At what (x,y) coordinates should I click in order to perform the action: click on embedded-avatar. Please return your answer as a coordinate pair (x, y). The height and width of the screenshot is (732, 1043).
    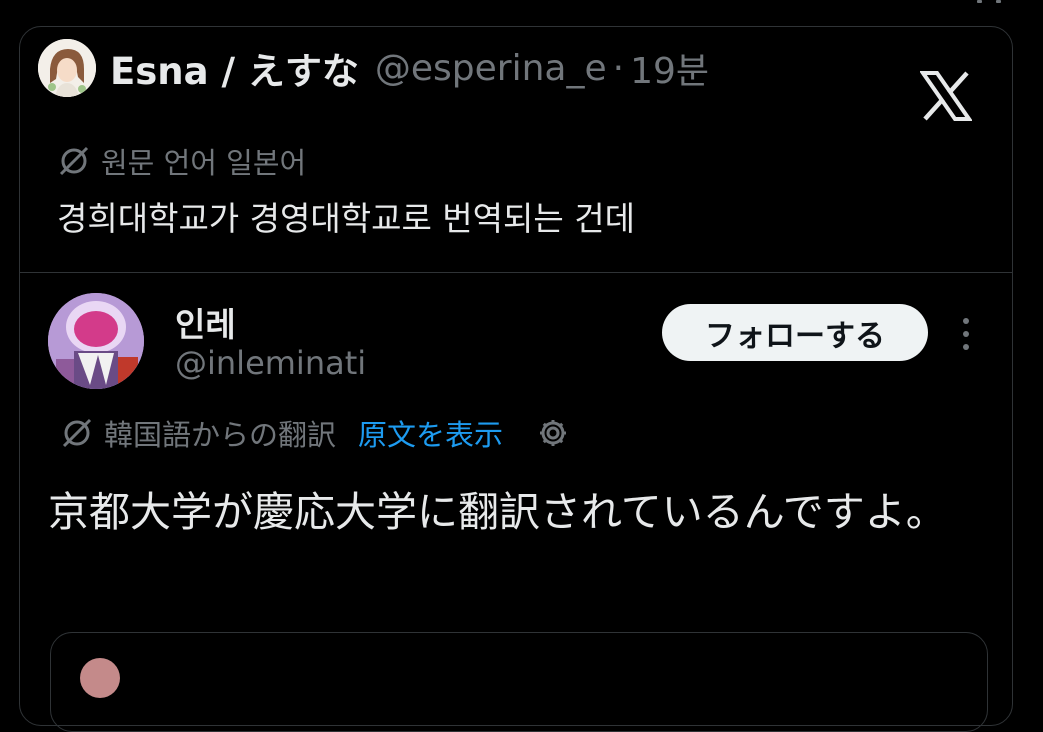
    Looking at the image, I should click on (100, 678).